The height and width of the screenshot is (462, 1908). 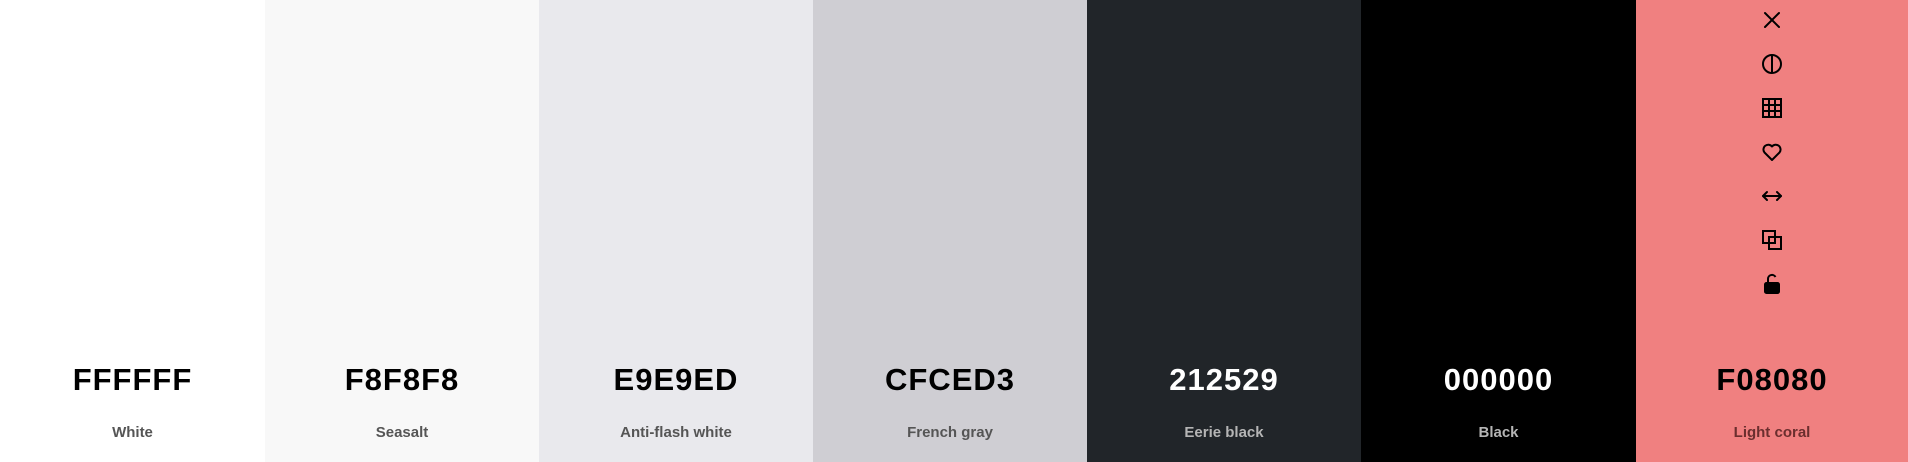 I want to click on favorite-color-button, so click(x=1772, y=152).